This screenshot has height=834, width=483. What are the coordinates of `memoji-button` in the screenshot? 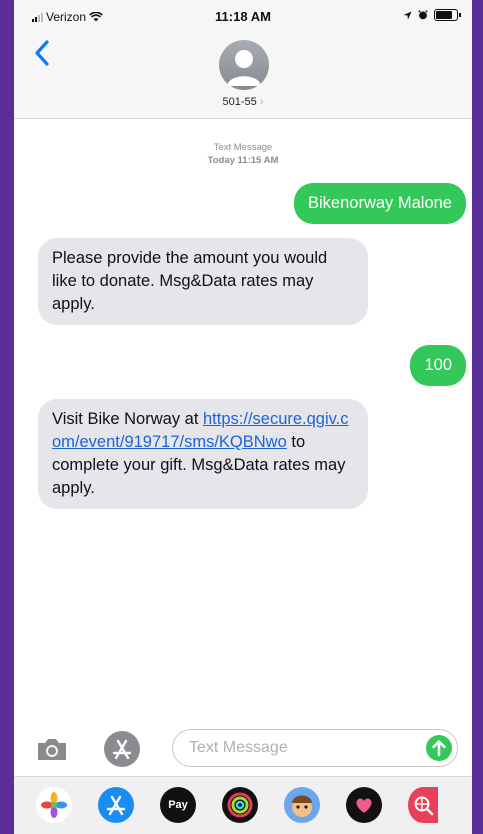 It's located at (302, 805).